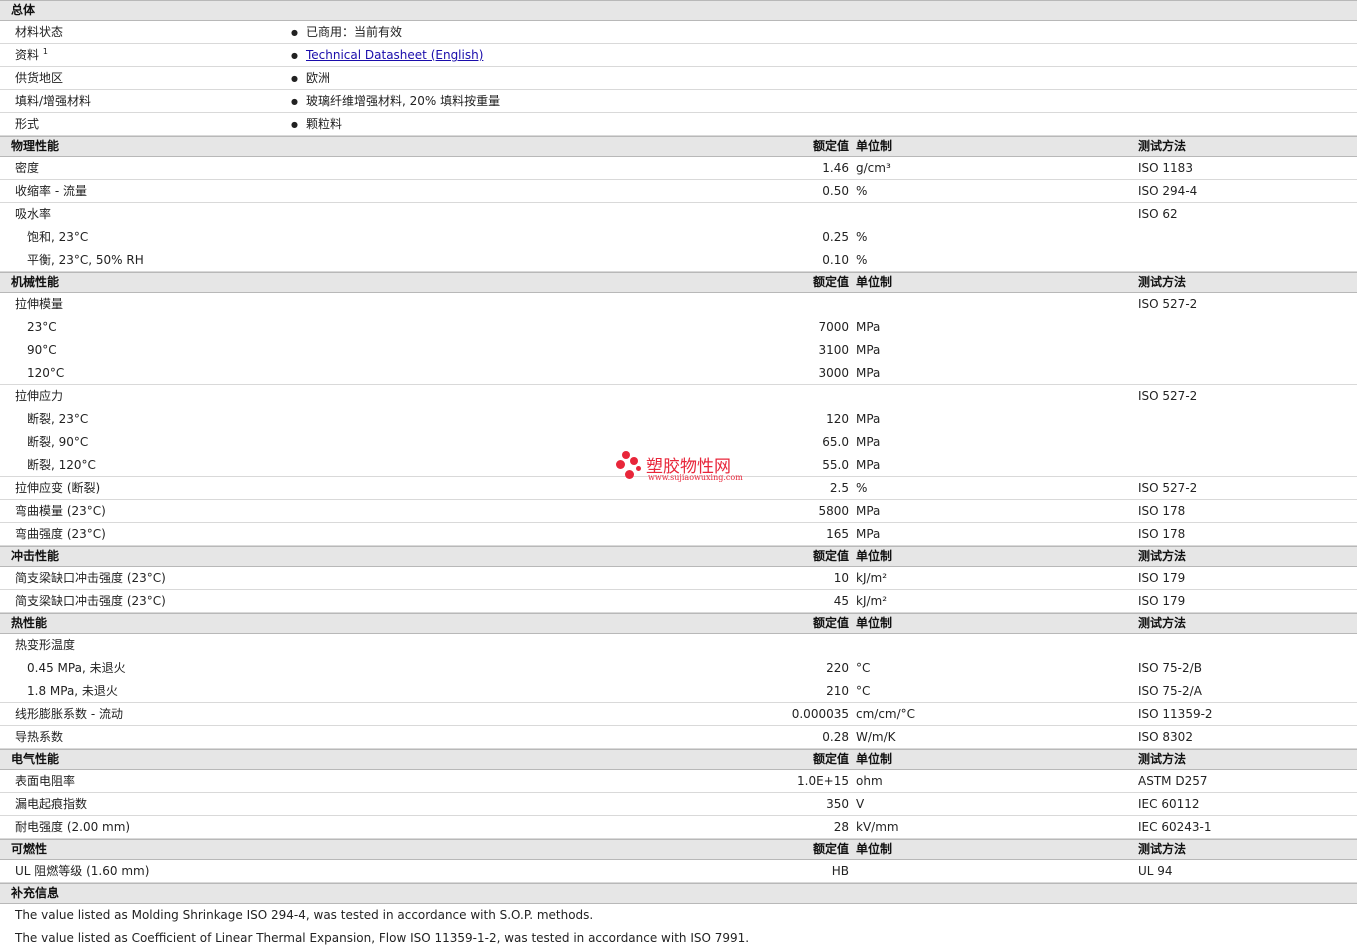 The image size is (1357, 950). Describe the element at coordinates (1169, 804) in the screenshot. I see `test-method: IEC 60112` at that location.